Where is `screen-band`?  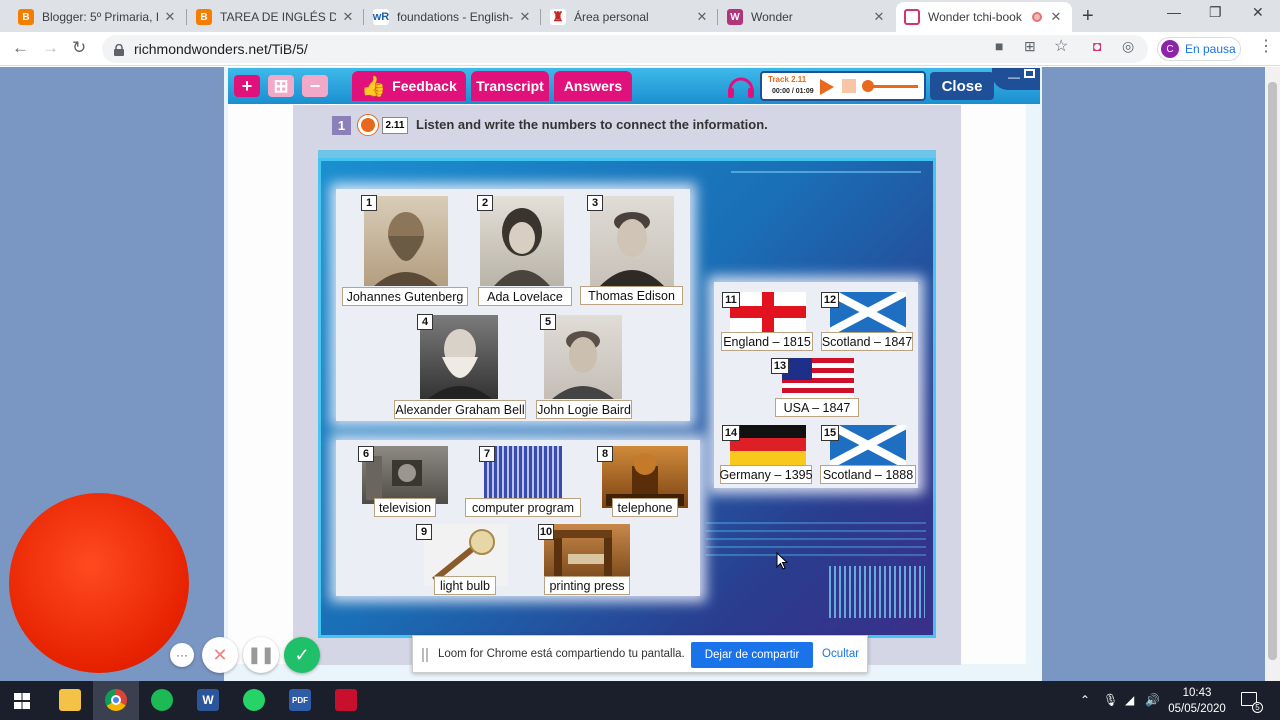 screen-band is located at coordinates (816, 536).